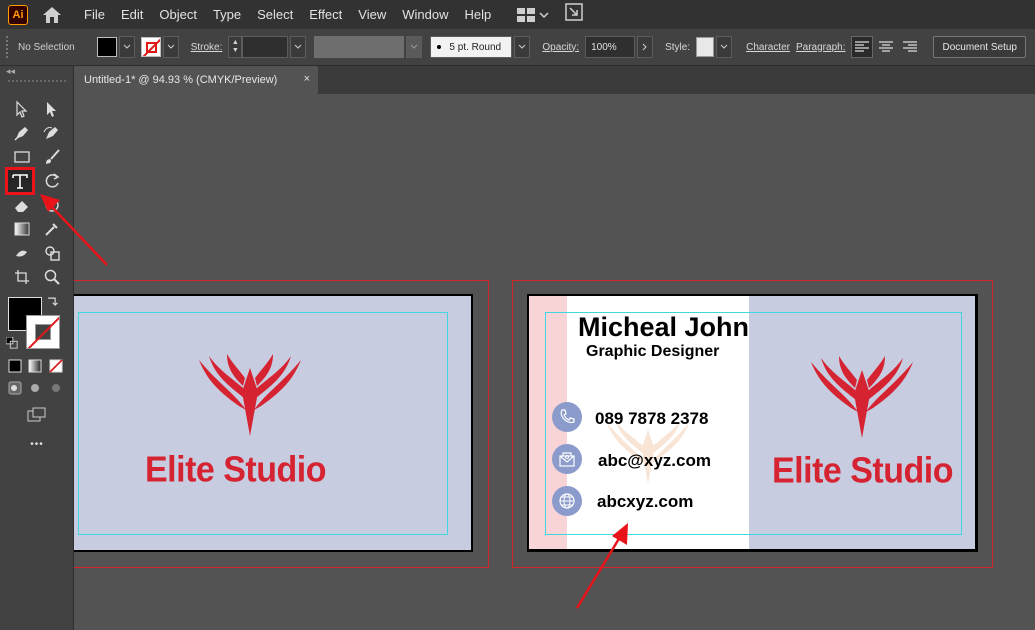 The height and width of the screenshot is (630, 1035). I want to click on artboard-tool, so click(22, 277).